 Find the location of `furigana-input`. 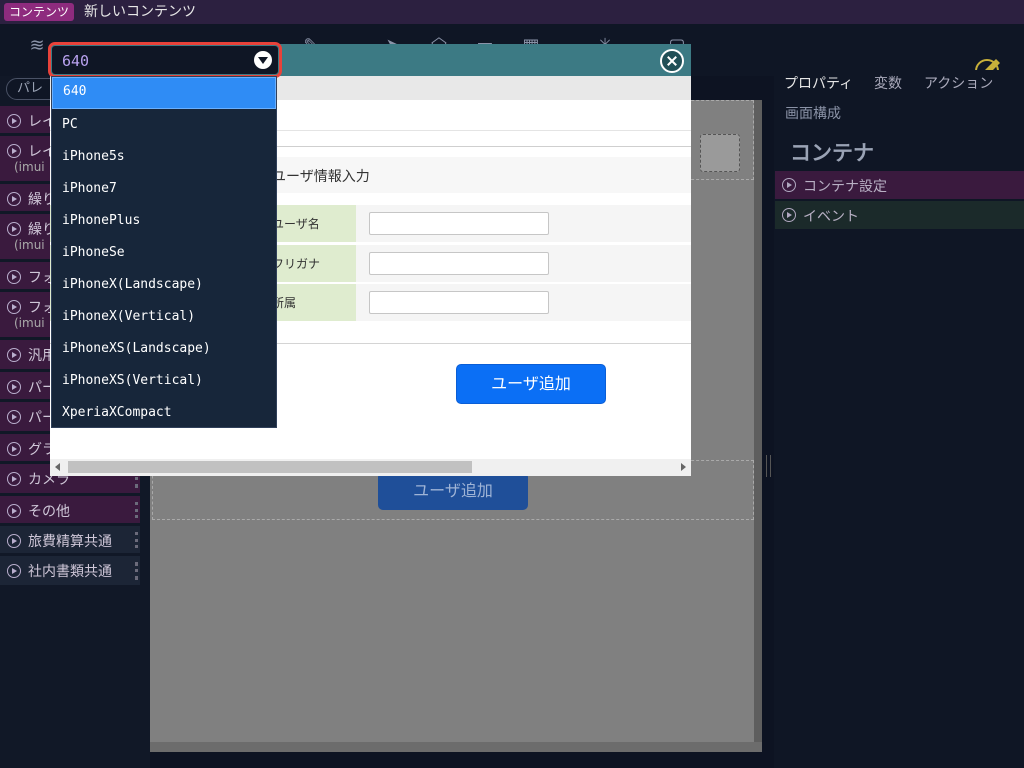

furigana-input is located at coordinates (459, 263).